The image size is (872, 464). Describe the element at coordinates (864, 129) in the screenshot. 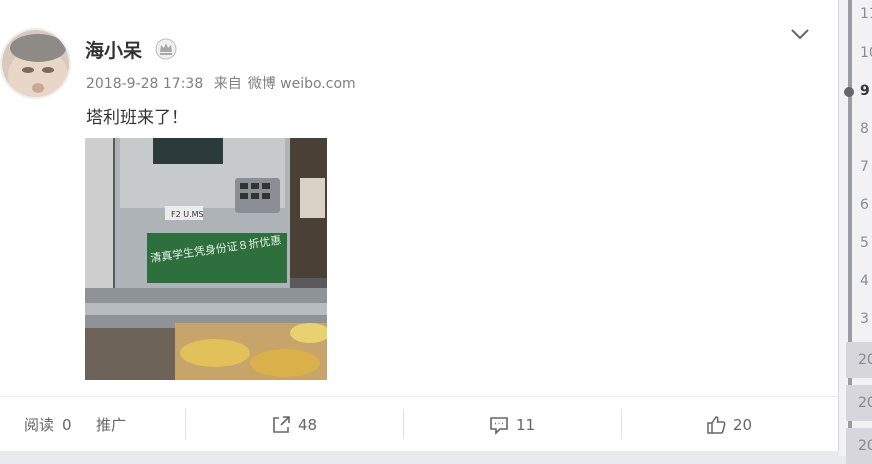

I see `timeline-month: 8` at that location.